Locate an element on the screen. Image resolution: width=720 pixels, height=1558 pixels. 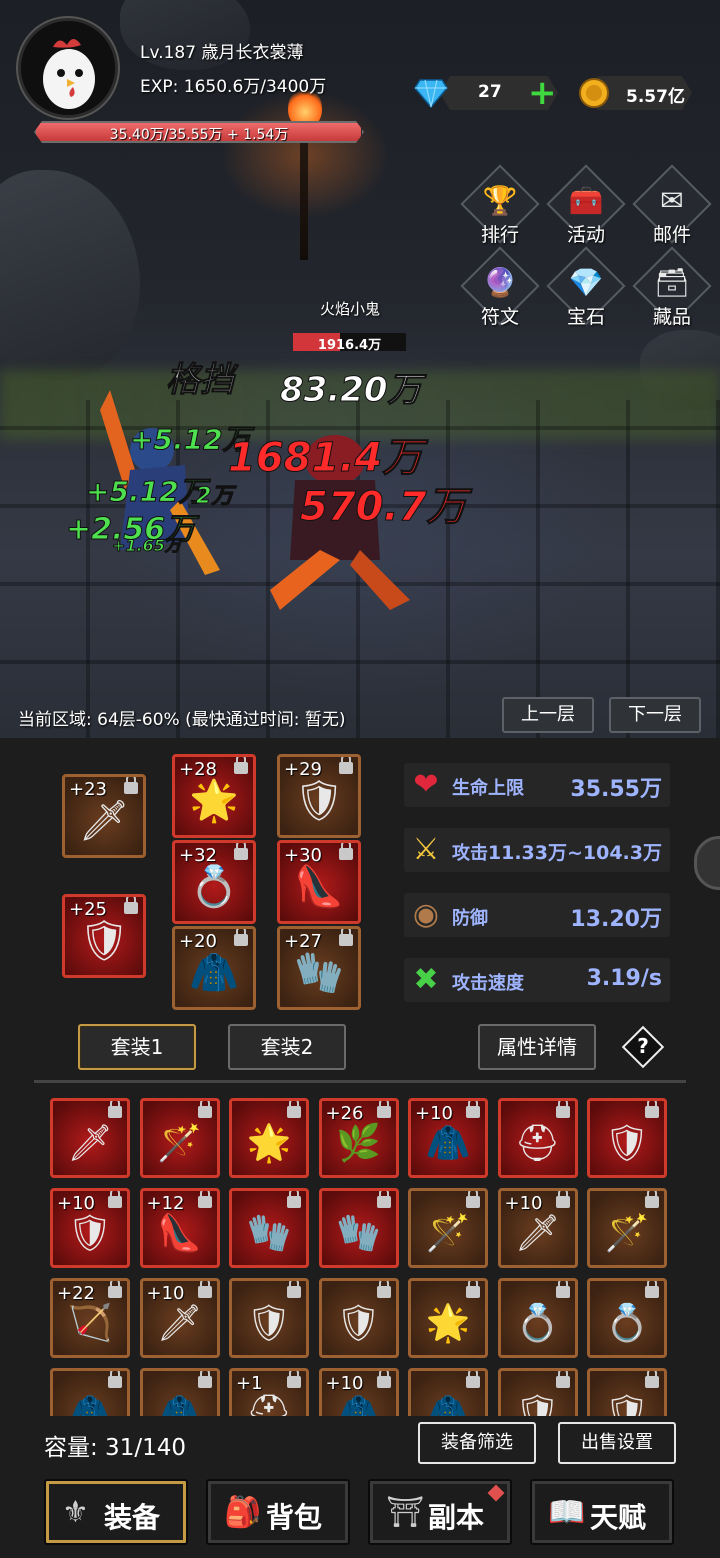
item-slot: +1 ⛑ is located at coordinates (269, 1392).